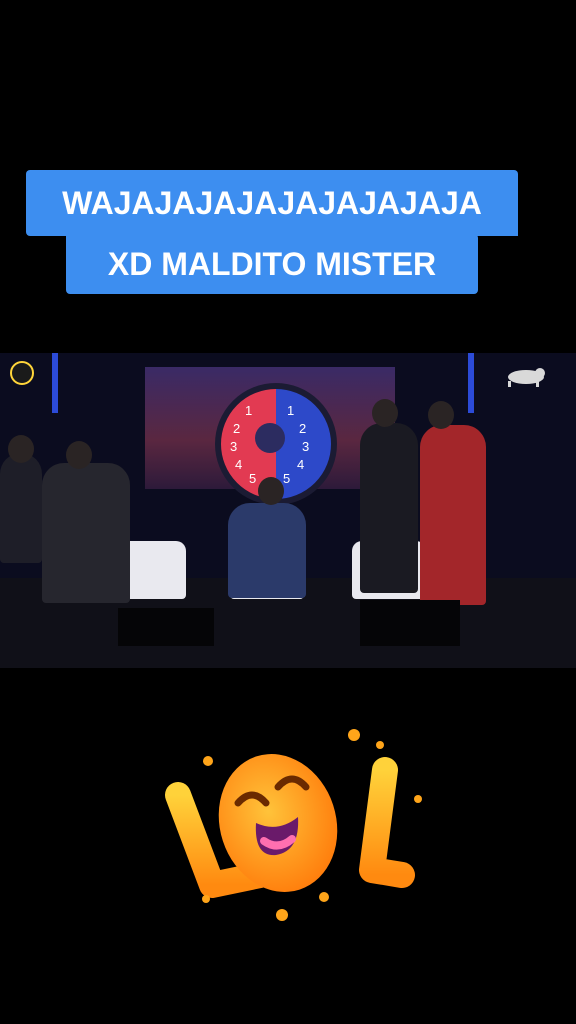  Describe the element at coordinates (300, 464) in the screenshot. I see `wheel-number-right-4: 4` at that location.